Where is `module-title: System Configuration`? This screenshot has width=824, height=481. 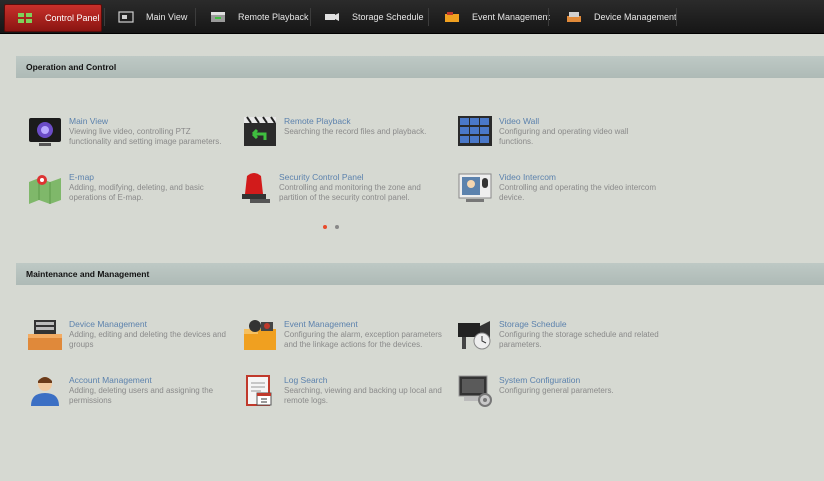
module-title: System Configuration is located at coordinates (539, 380).